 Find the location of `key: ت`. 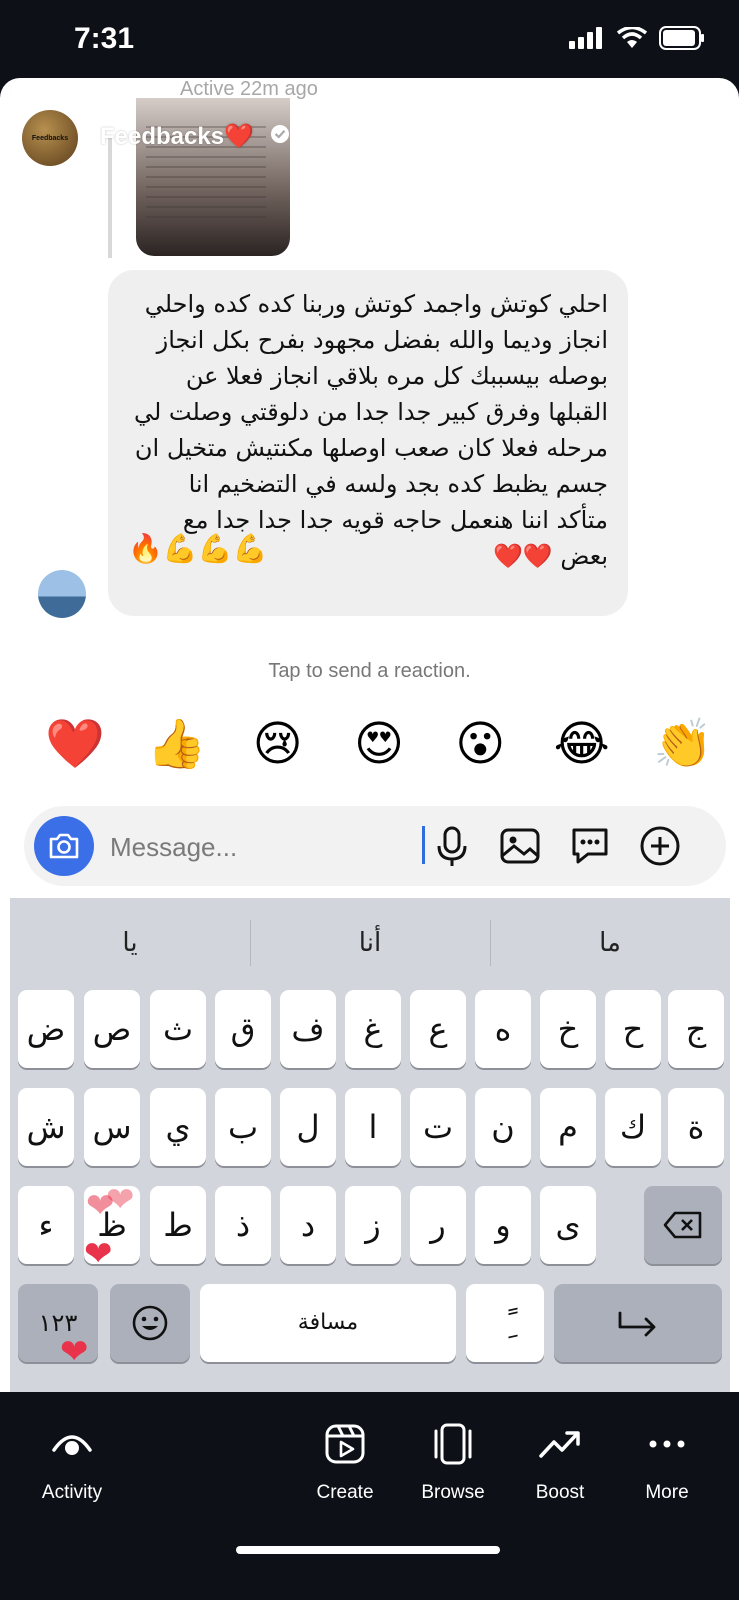

key: ت is located at coordinates (438, 1127).